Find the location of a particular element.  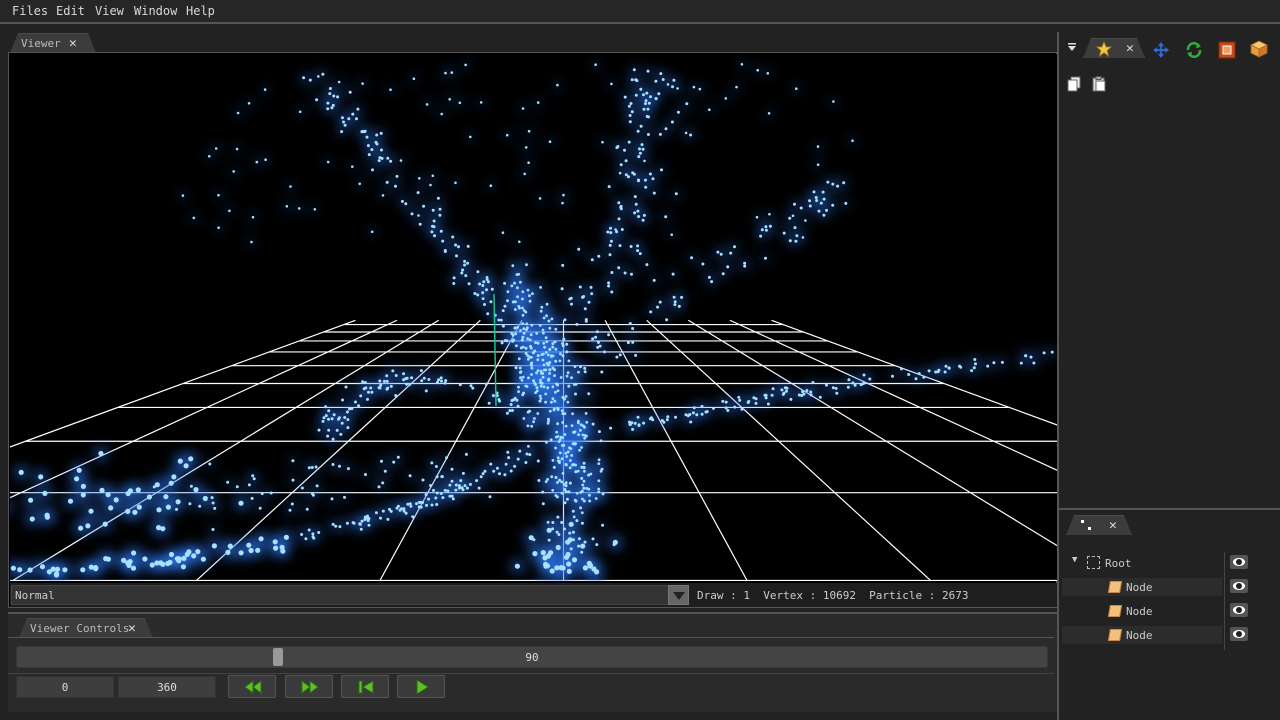

fast-forward-button is located at coordinates (309, 686).